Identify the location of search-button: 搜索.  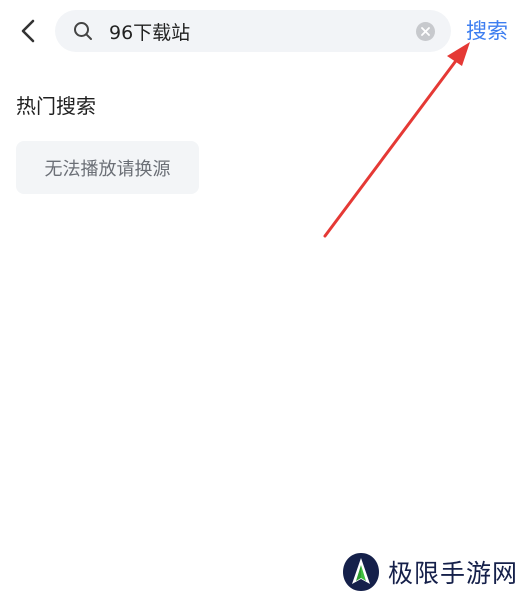
(487, 30).